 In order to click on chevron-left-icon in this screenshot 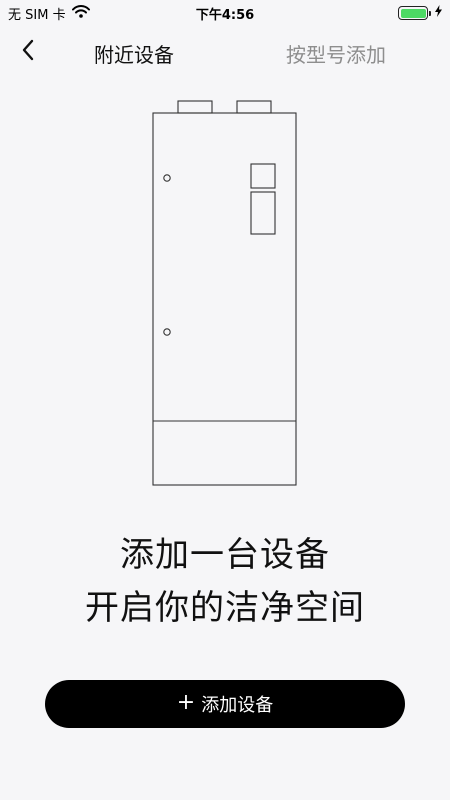, I will do `click(28, 52)`.